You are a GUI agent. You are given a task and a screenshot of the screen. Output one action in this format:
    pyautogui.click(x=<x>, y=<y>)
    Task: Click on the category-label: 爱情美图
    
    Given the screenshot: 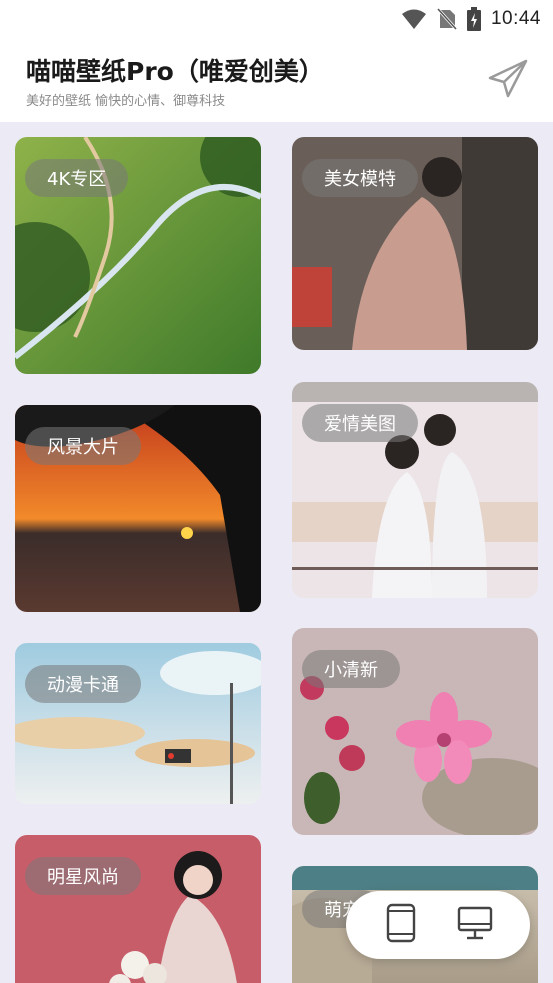 What is the action you would take?
    pyautogui.click(x=360, y=423)
    